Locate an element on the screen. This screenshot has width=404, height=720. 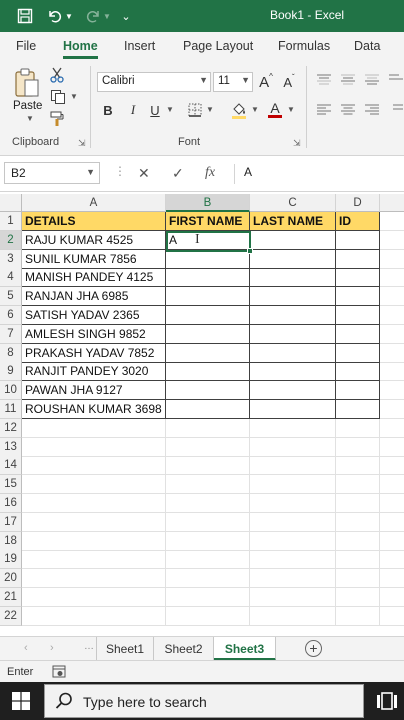
cell-e19 is located at coordinates (392, 560).